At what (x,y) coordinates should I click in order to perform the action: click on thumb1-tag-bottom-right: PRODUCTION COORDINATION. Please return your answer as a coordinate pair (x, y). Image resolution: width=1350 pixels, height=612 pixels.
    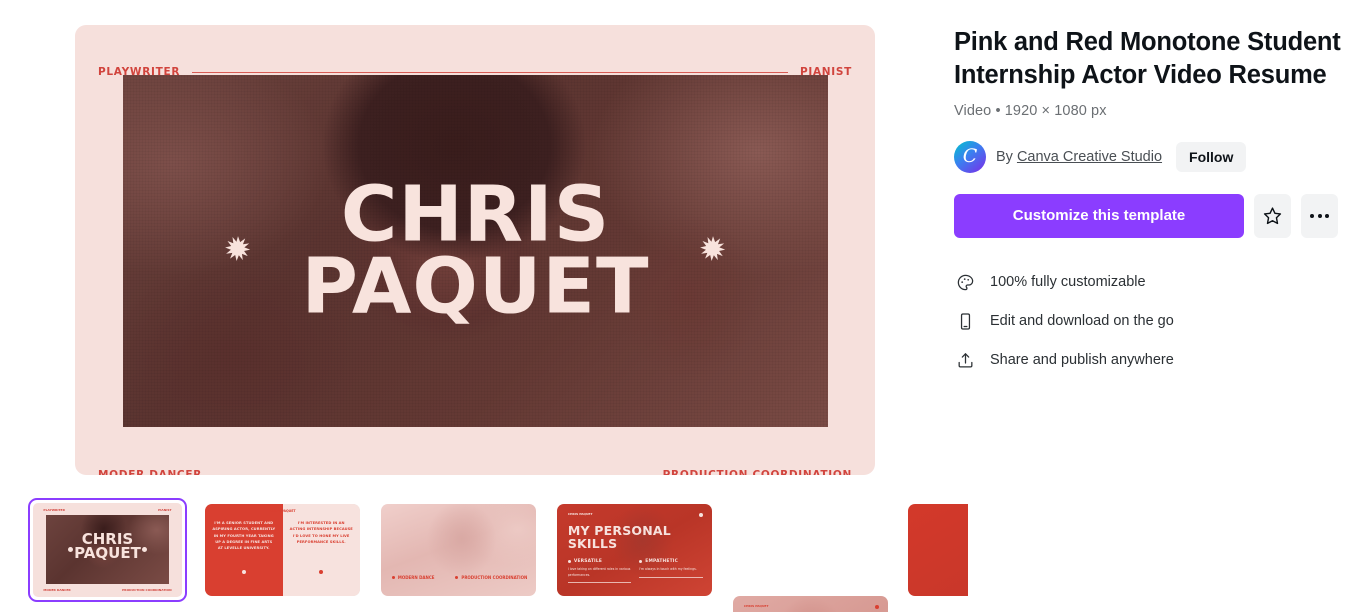
    Looking at the image, I should click on (147, 590).